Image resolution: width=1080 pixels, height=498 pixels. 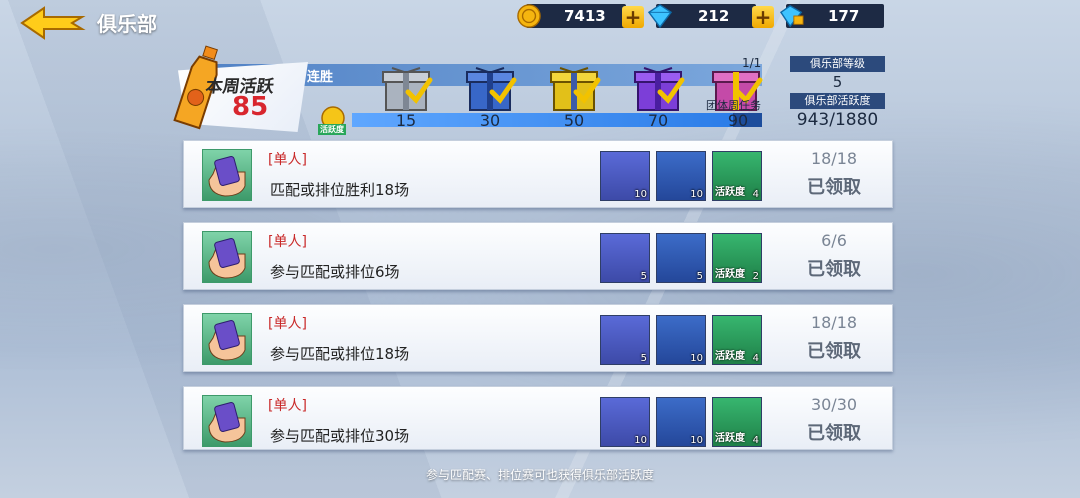 I want to click on task-row: [单人] 参与匹配或排位6场 5 5 2 活跃度 6/6 已领取, so click(x=538, y=256).